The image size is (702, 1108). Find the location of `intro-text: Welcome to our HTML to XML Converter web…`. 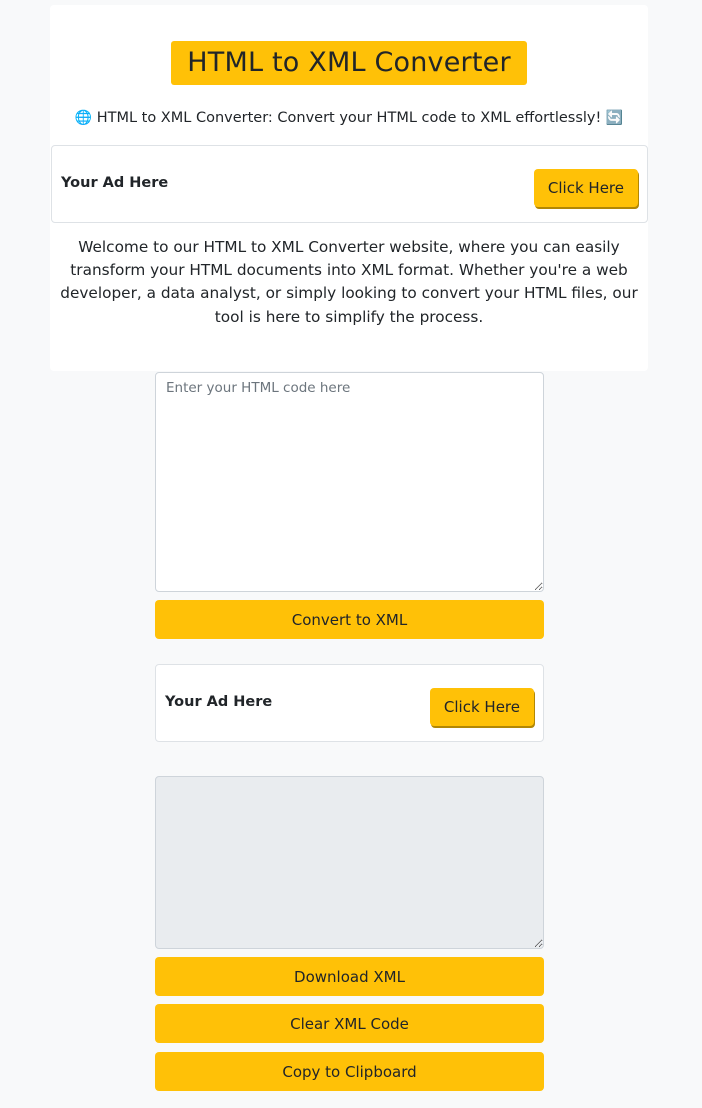

intro-text: Welcome to our HTML to XML Converter web… is located at coordinates (349, 282).